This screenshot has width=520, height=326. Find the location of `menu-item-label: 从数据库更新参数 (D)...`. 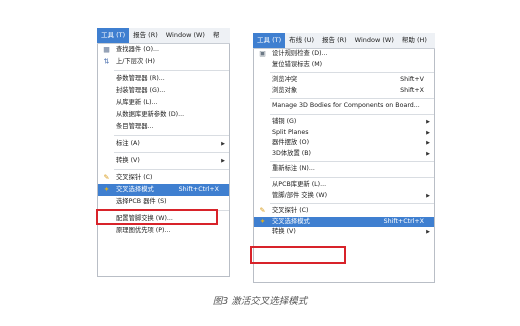

menu-item-label: 从数据库更新参数 (D)... is located at coordinates (150, 114).